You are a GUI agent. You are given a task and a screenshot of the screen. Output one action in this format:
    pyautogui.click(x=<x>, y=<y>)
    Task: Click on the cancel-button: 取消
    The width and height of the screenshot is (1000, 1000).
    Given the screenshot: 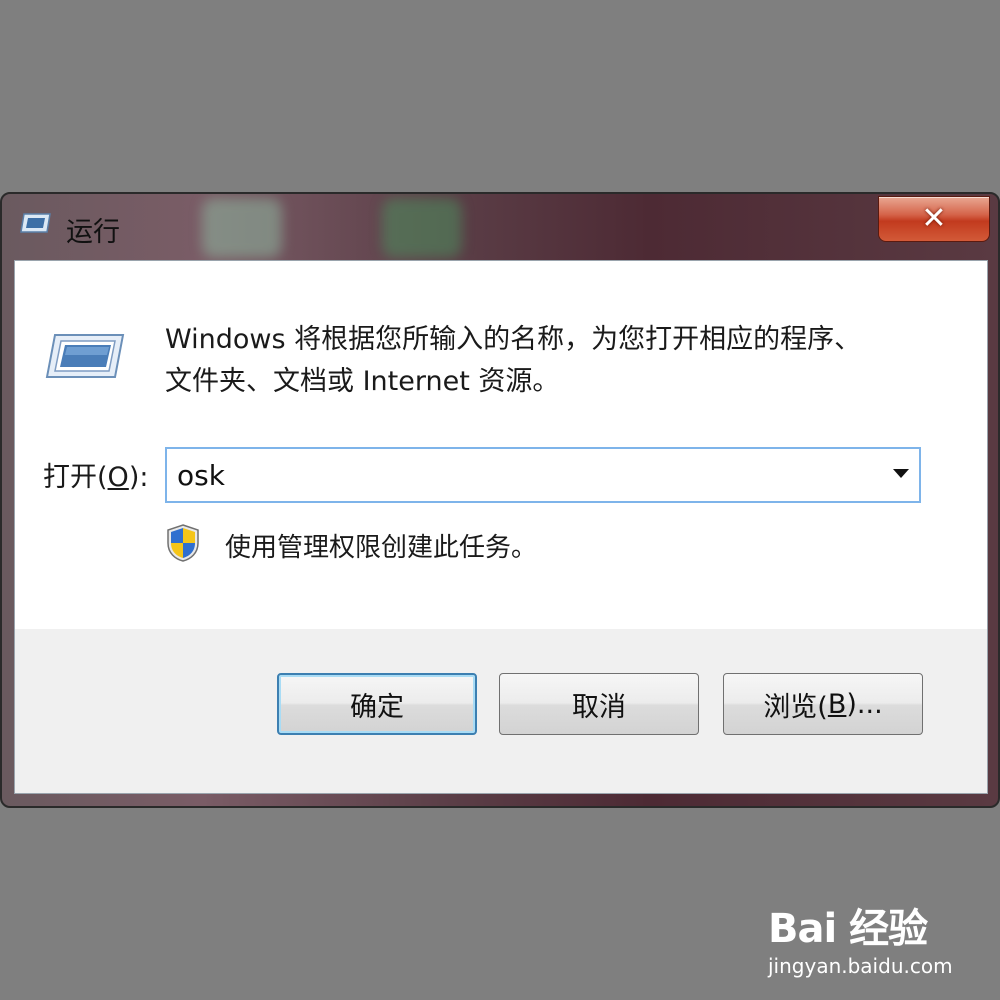 What is the action you would take?
    pyautogui.click(x=599, y=704)
    